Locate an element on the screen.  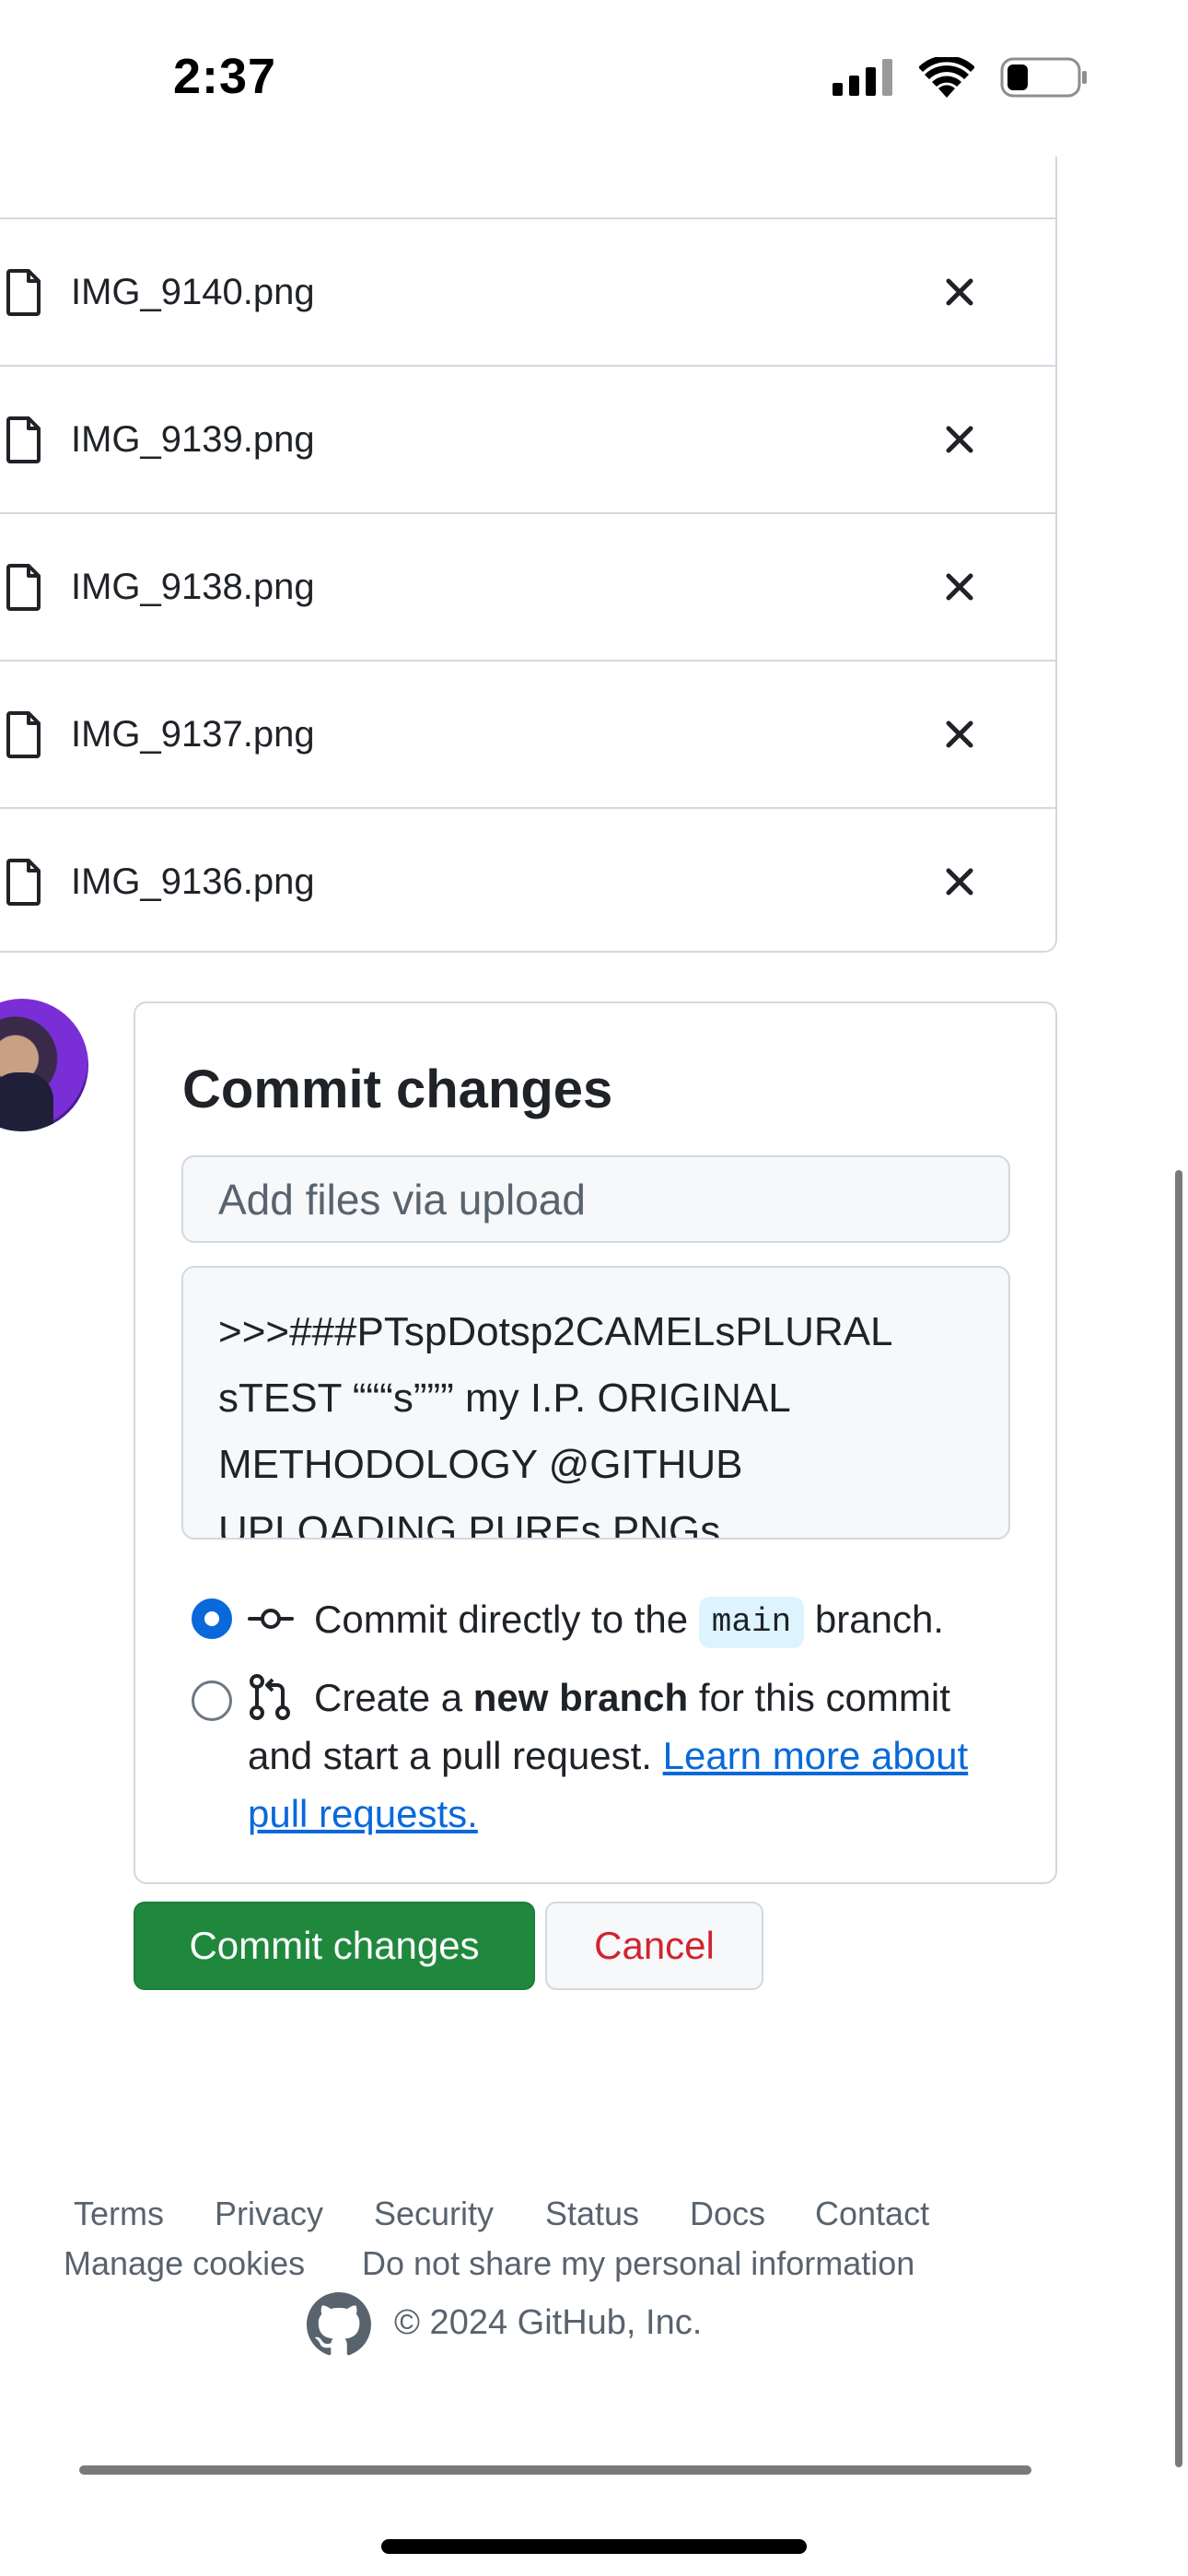
commit-direct-text: Commit directly to the is located at coordinates (502, 1619).